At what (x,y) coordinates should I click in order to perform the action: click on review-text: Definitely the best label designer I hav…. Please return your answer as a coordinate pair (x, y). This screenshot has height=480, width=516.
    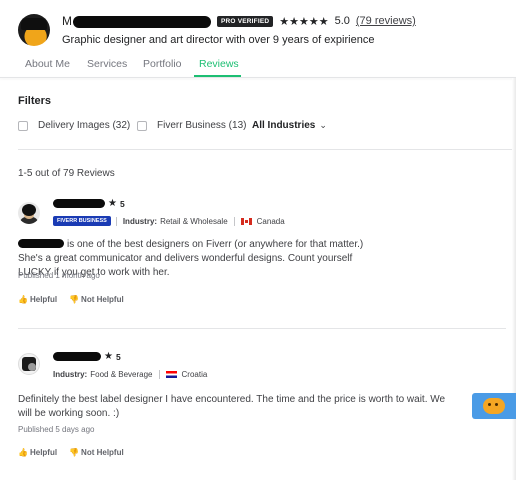
    Looking at the image, I should click on (232, 406).